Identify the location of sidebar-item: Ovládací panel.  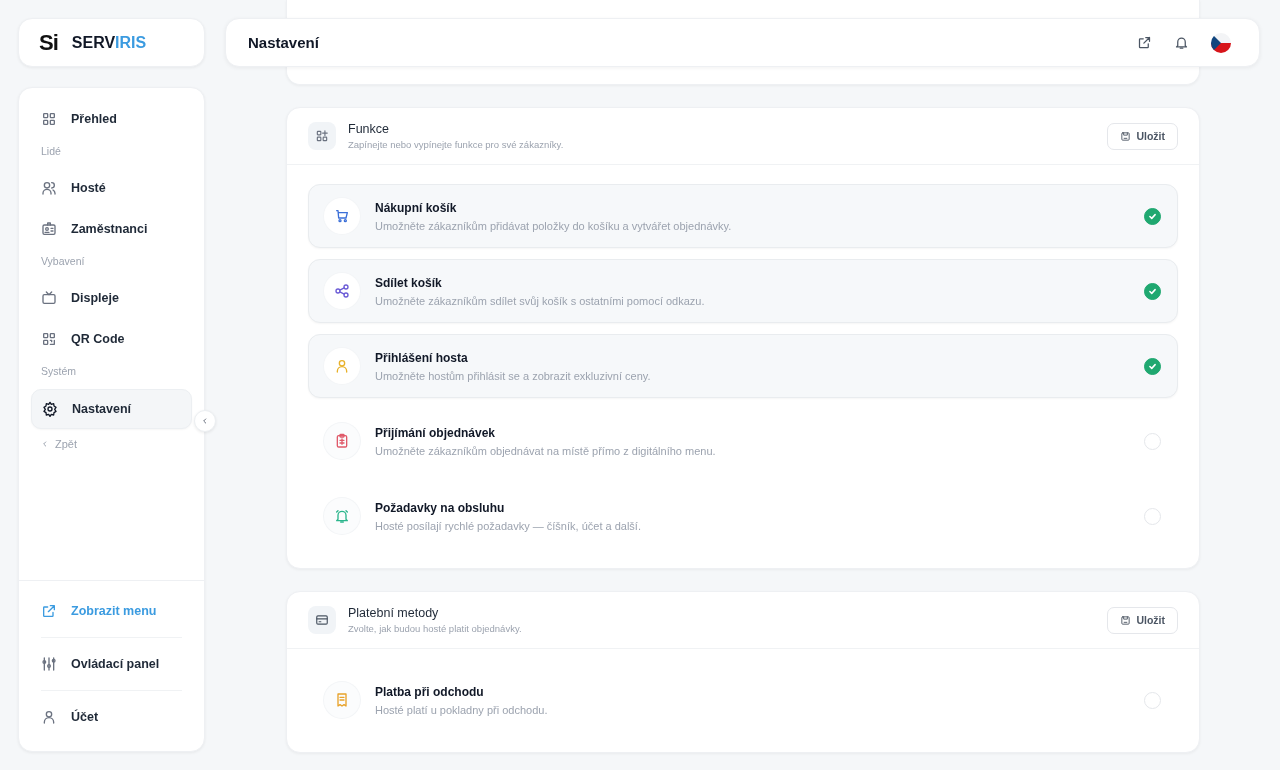
(111, 663).